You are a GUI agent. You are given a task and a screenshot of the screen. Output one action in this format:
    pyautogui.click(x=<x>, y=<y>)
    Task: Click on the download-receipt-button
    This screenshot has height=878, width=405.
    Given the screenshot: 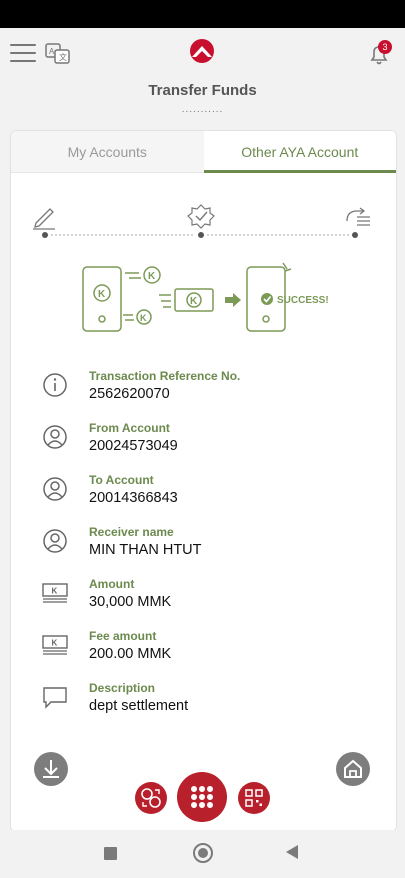 What is the action you would take?
    pyautogui.click(x=51, y=769)
    